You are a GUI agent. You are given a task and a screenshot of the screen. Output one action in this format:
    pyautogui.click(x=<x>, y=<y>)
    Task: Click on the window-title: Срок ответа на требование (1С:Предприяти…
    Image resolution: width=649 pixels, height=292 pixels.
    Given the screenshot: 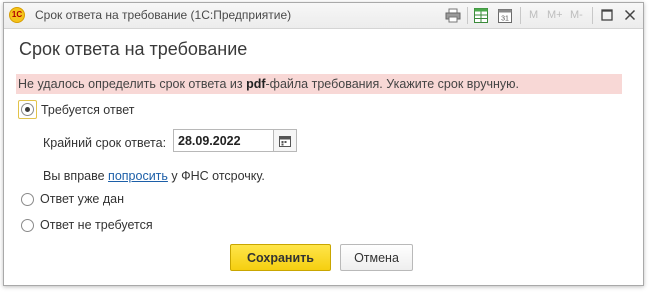 What is the action you would take?
    pyautogui.click(x=163, y=15)
    